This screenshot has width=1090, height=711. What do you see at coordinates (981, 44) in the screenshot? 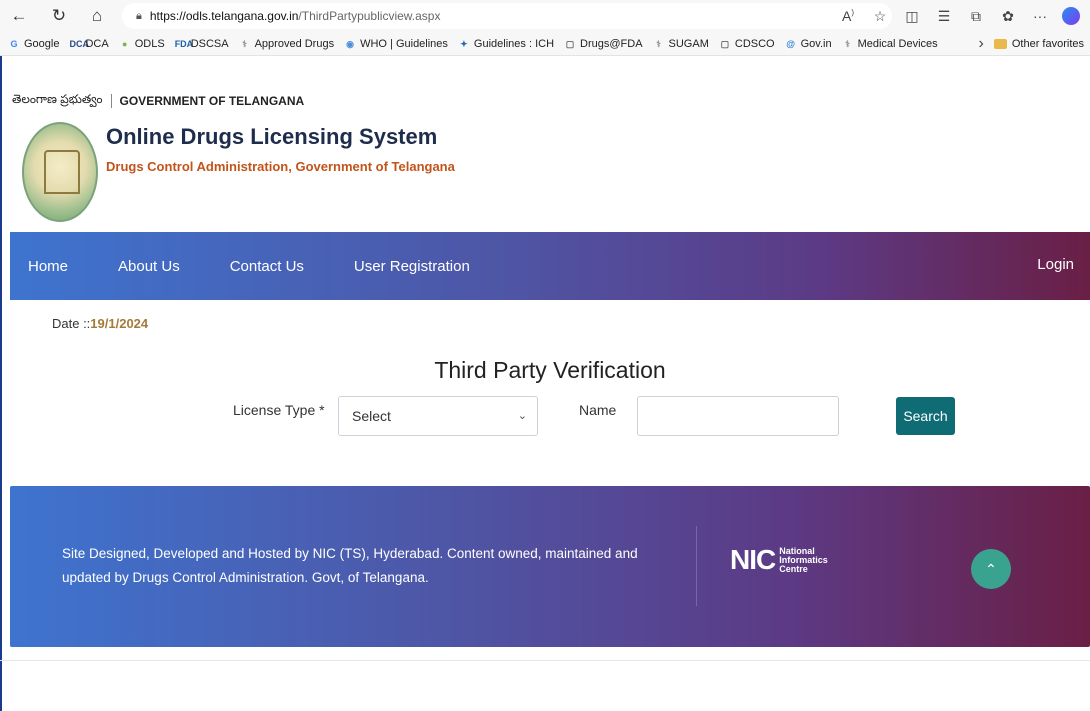
I see `chevron-right-icon: ›` at bounding box center [981, 44].